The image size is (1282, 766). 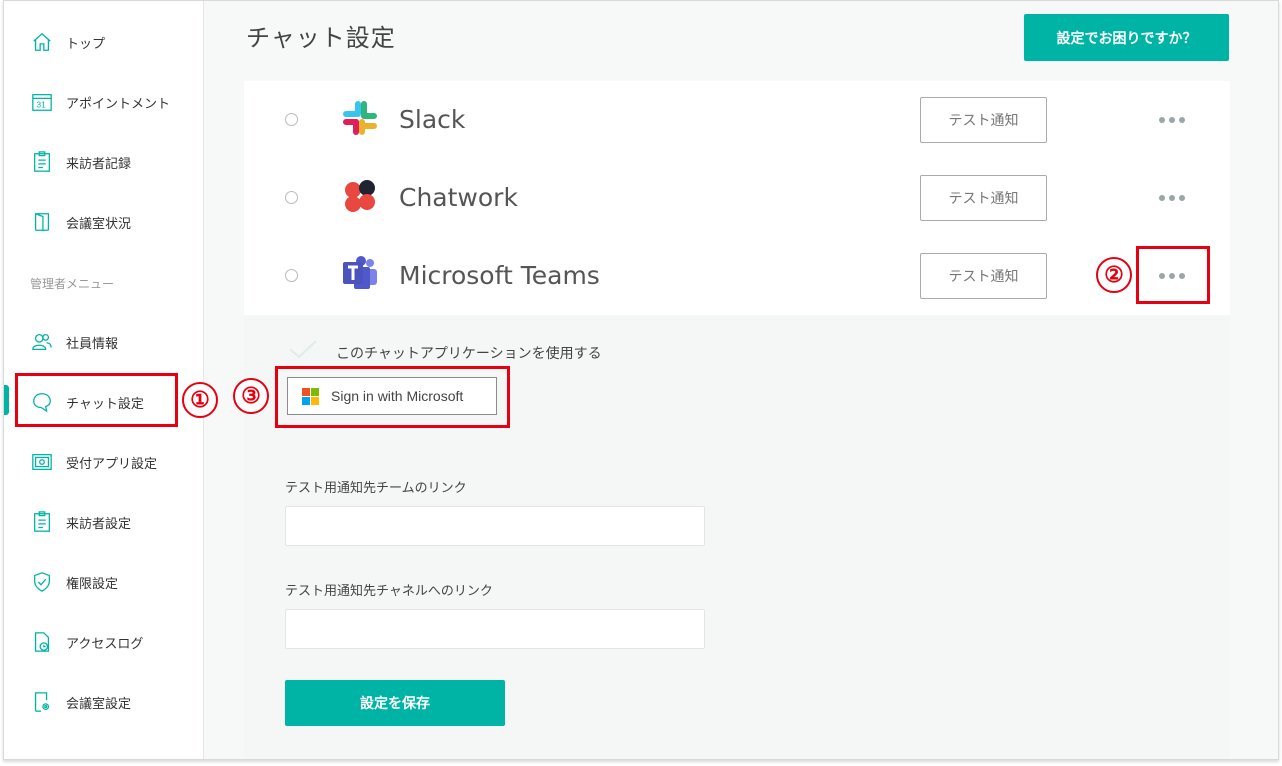 I want to click on sidebar-item-employees: 社員情報, so click(x=104, y=342).